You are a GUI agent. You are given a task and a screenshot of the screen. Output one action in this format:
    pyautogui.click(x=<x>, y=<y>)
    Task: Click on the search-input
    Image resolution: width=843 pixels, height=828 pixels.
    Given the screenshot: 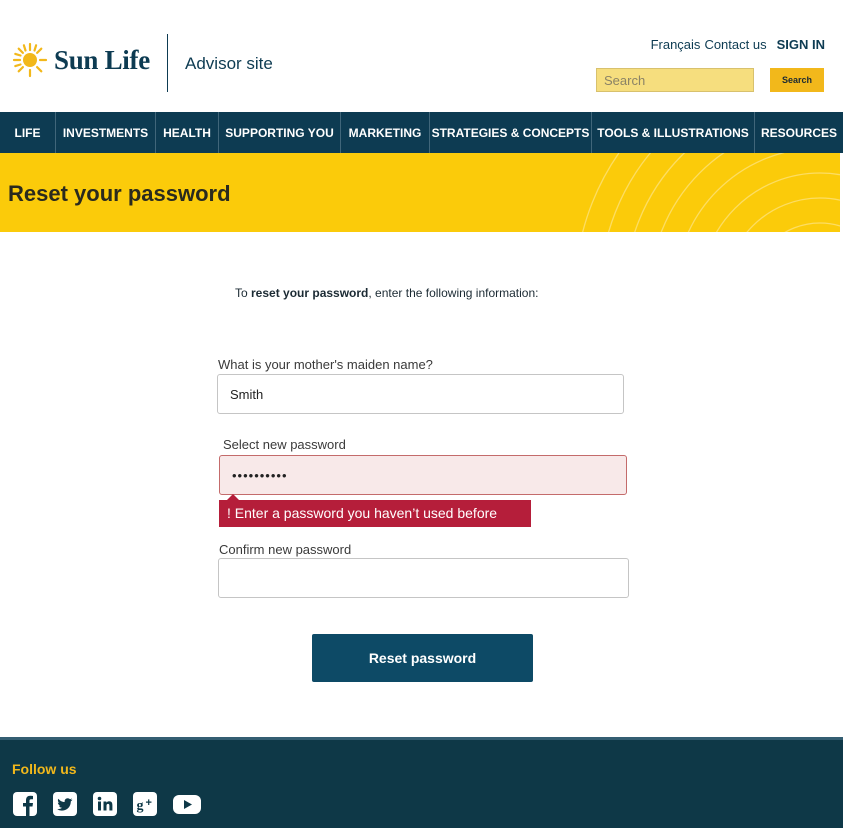 What is the action you would take?
    pyautogui.click(x=675, y=80)
    